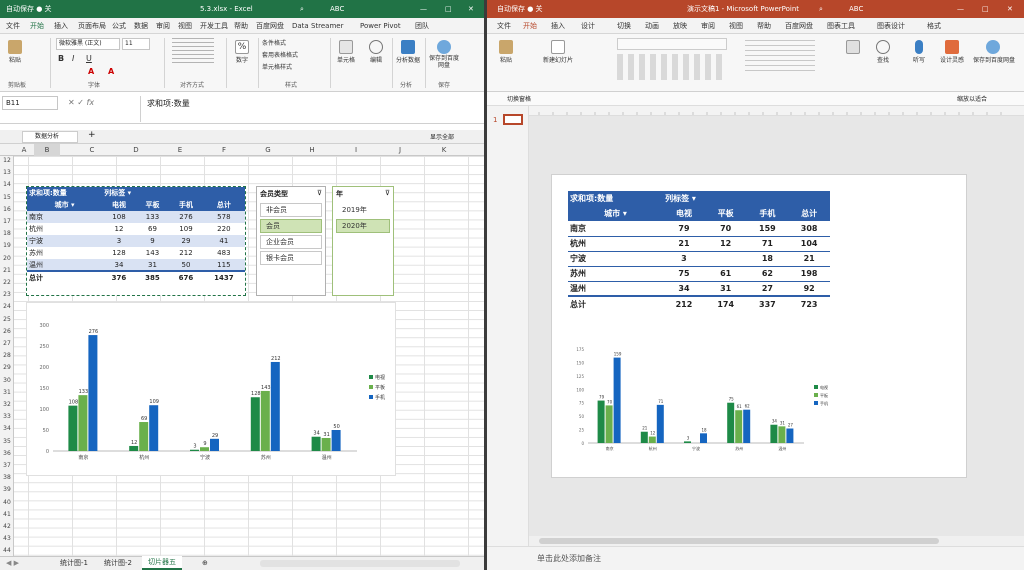 Image resolution: width=1024 pixels, height=570 pixels. Describe the element at coordinates (363, 241) in the screenshot. I see `slicer-year: 年 ⊽ 2019年 2020年` at that location.